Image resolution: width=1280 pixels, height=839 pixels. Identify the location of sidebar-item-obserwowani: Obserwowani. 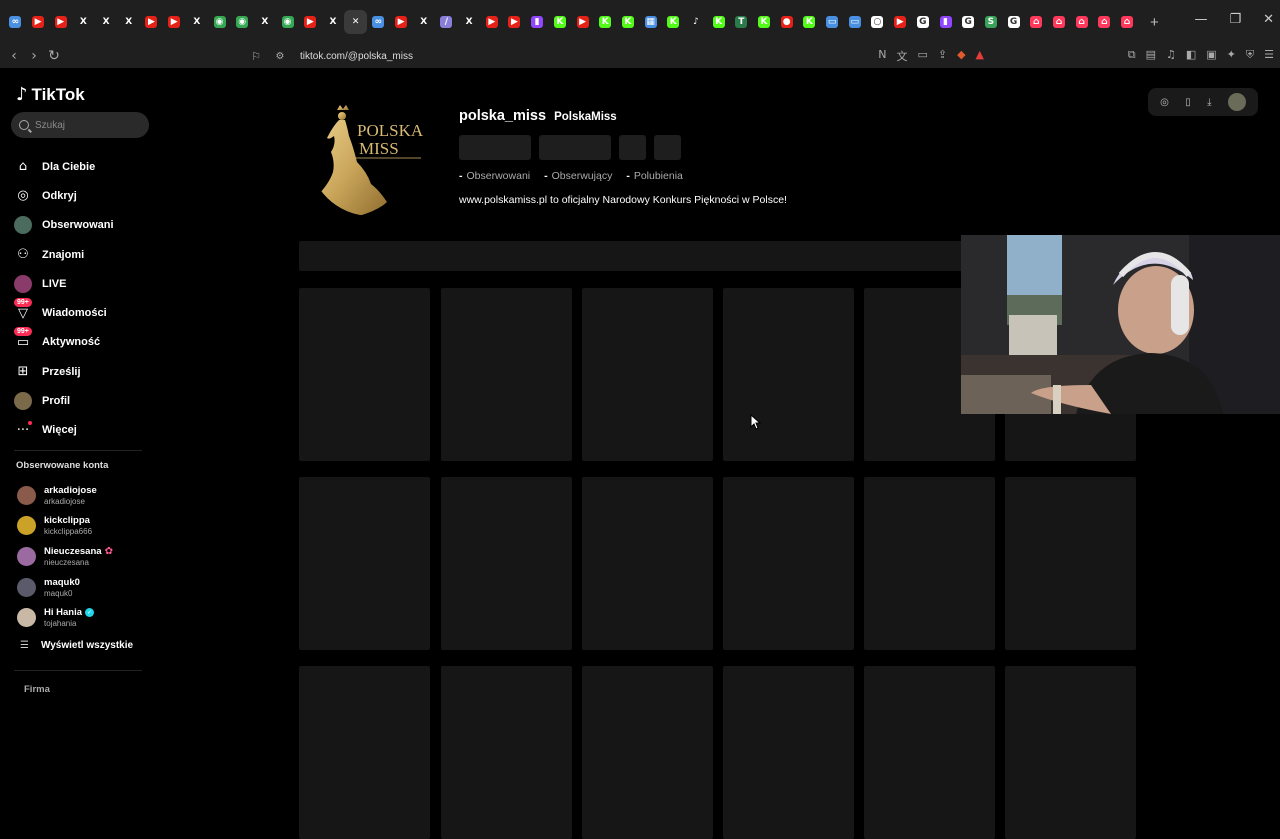
(64, 225).